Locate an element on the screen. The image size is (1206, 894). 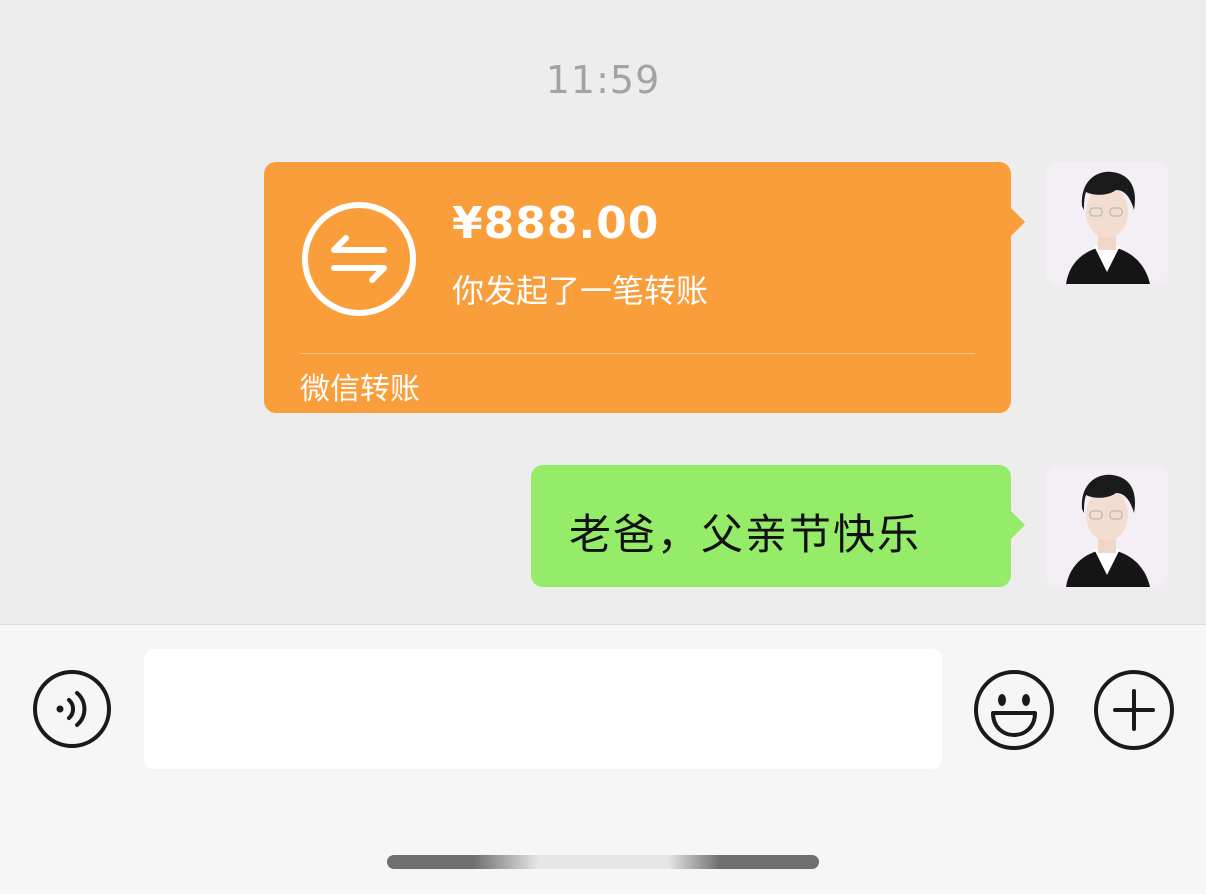
text-message-content: 老爸，父亲节快乐 is located at coordinates (745, 534).